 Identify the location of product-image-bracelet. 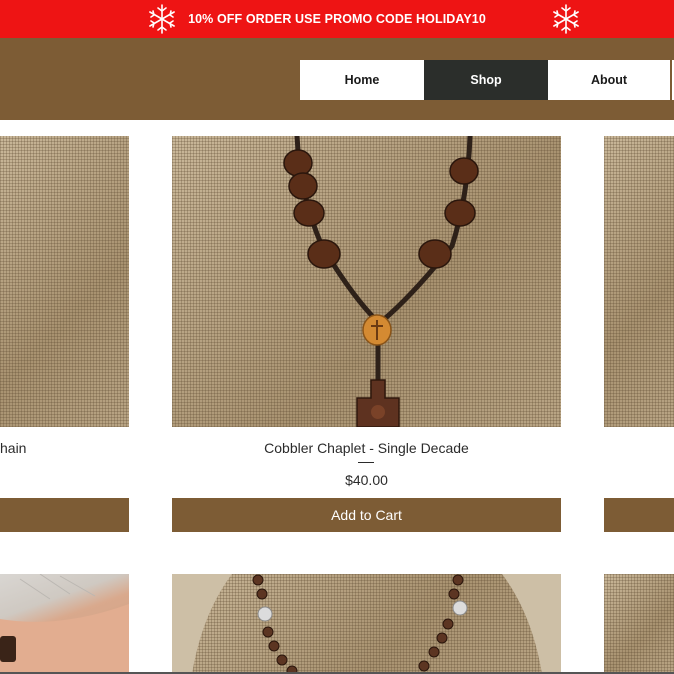
(64, 624).